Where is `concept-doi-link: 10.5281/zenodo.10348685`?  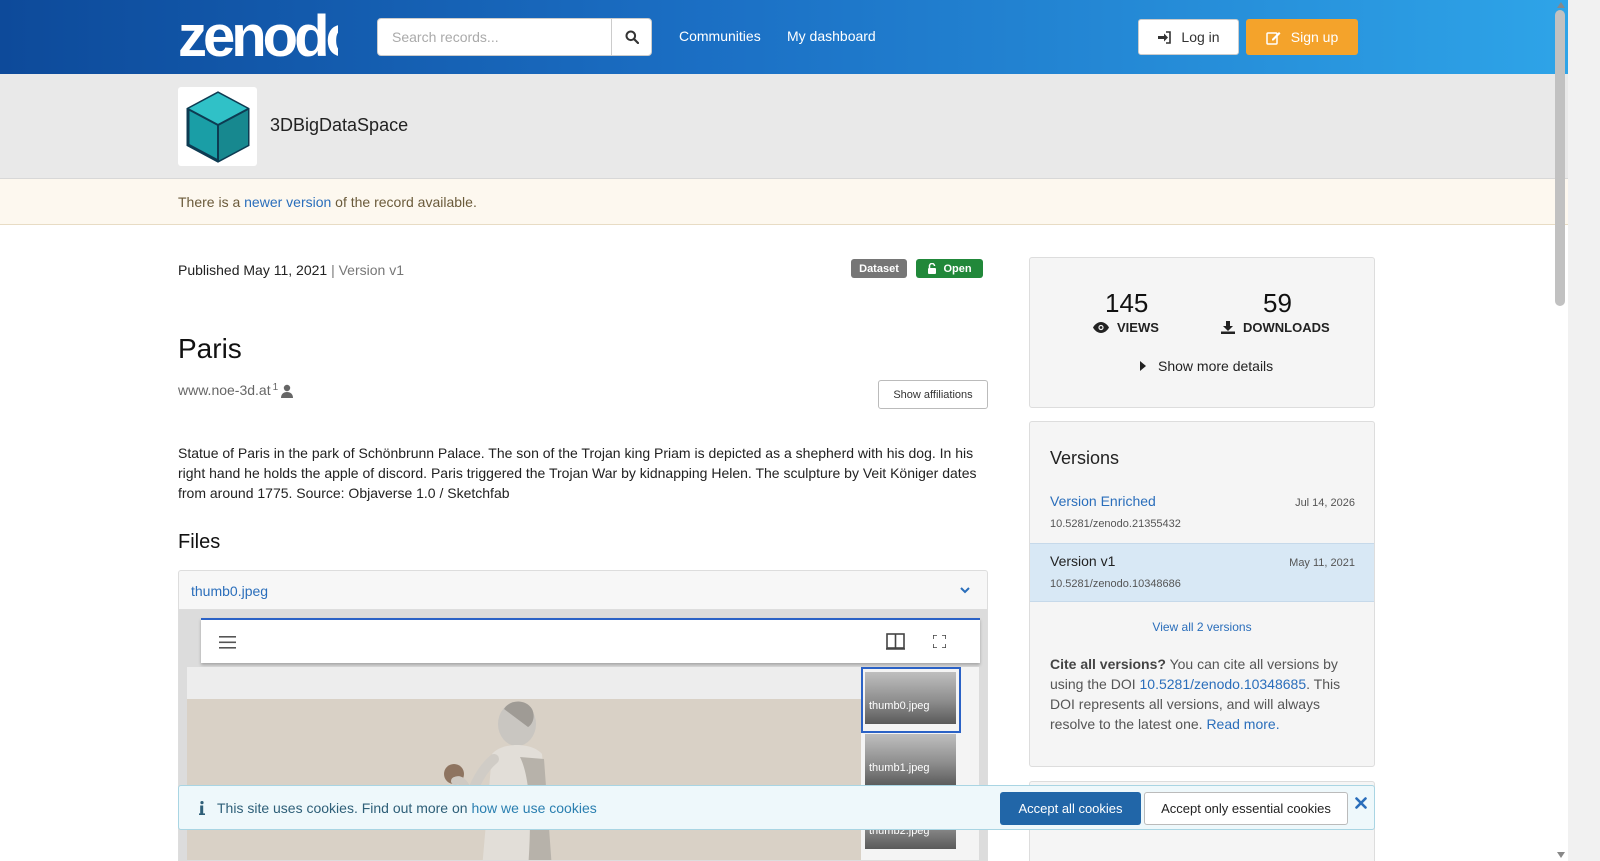
concept-doi-link: 10.5281/zenodo.10348685 is located at coordinates (1223, 684).